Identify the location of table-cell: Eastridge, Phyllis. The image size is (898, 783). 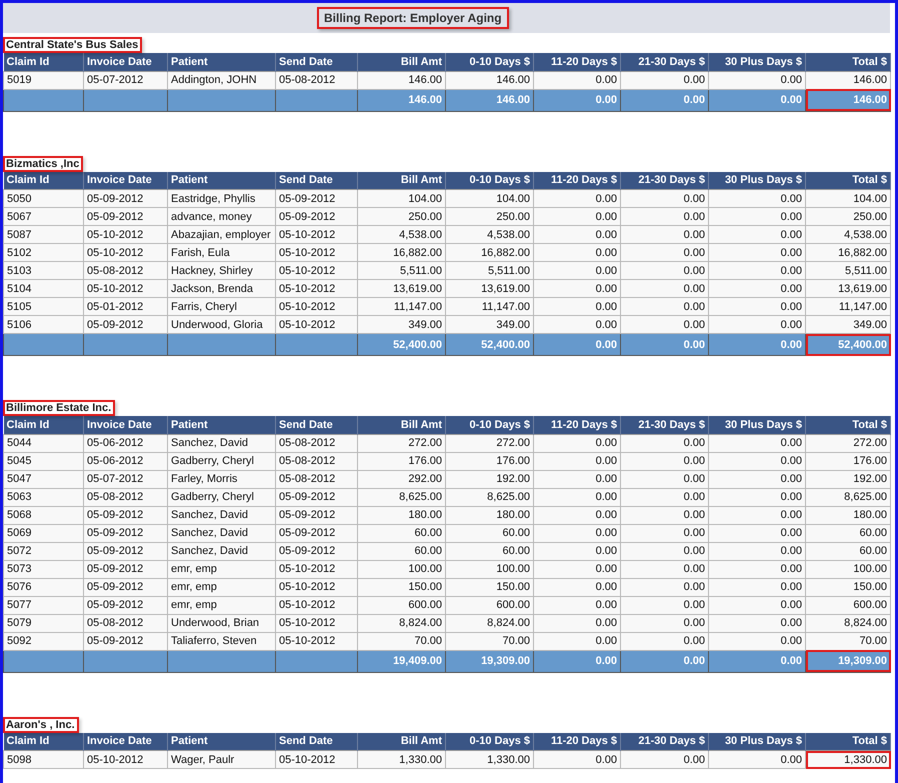
(222, 199).